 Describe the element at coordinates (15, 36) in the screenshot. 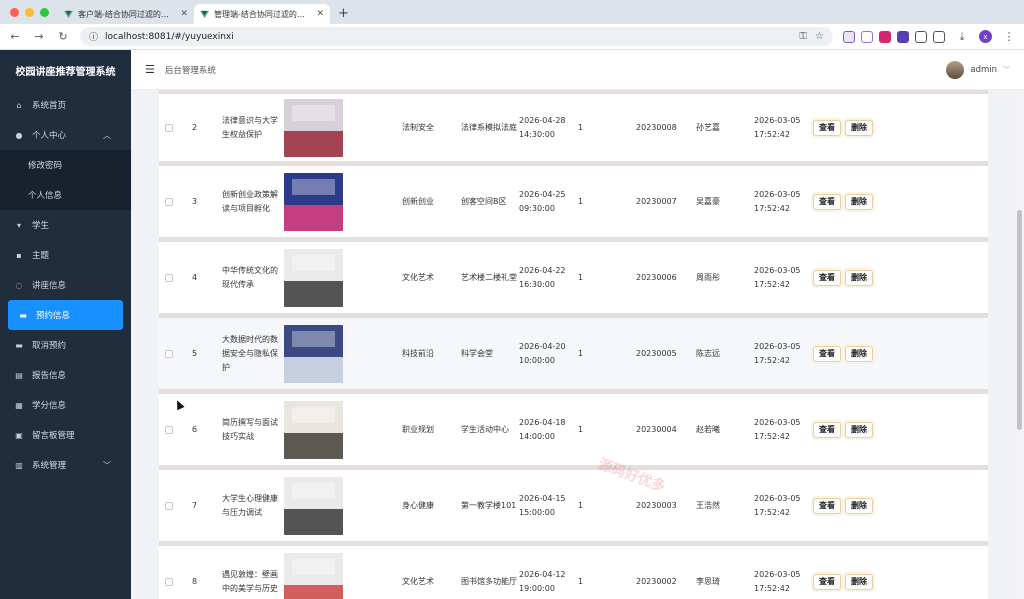

I see `back-icon: ←` at that location.